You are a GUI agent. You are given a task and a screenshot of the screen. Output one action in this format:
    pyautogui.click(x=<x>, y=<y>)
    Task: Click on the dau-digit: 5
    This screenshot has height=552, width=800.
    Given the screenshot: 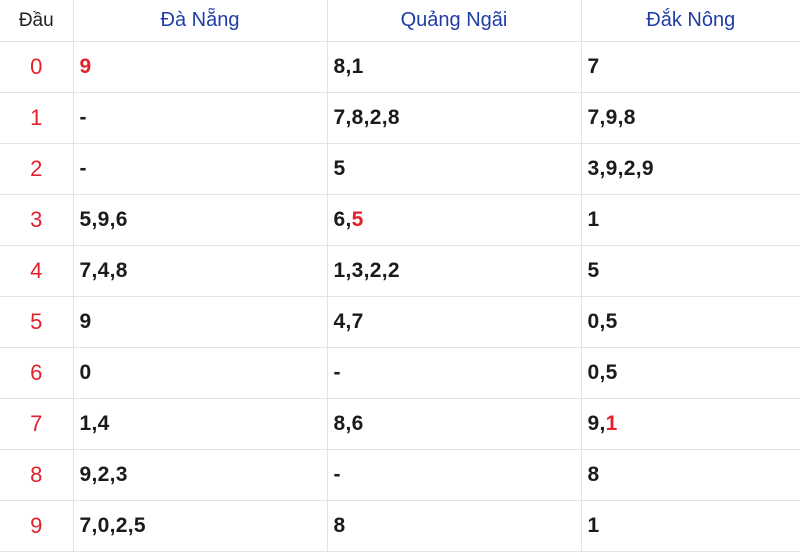 What is the action you would take?
    pyautogui.click(x=37, y=322)
    